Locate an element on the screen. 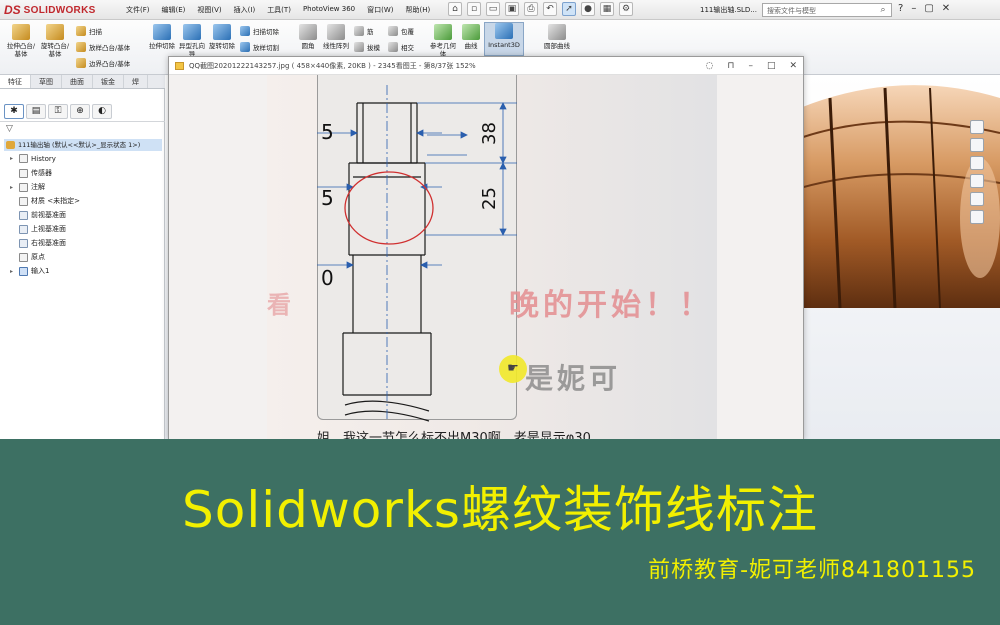 The image size is (1000, 625). tab-surfaces: 曲面 is located at coordinates (77, 81).